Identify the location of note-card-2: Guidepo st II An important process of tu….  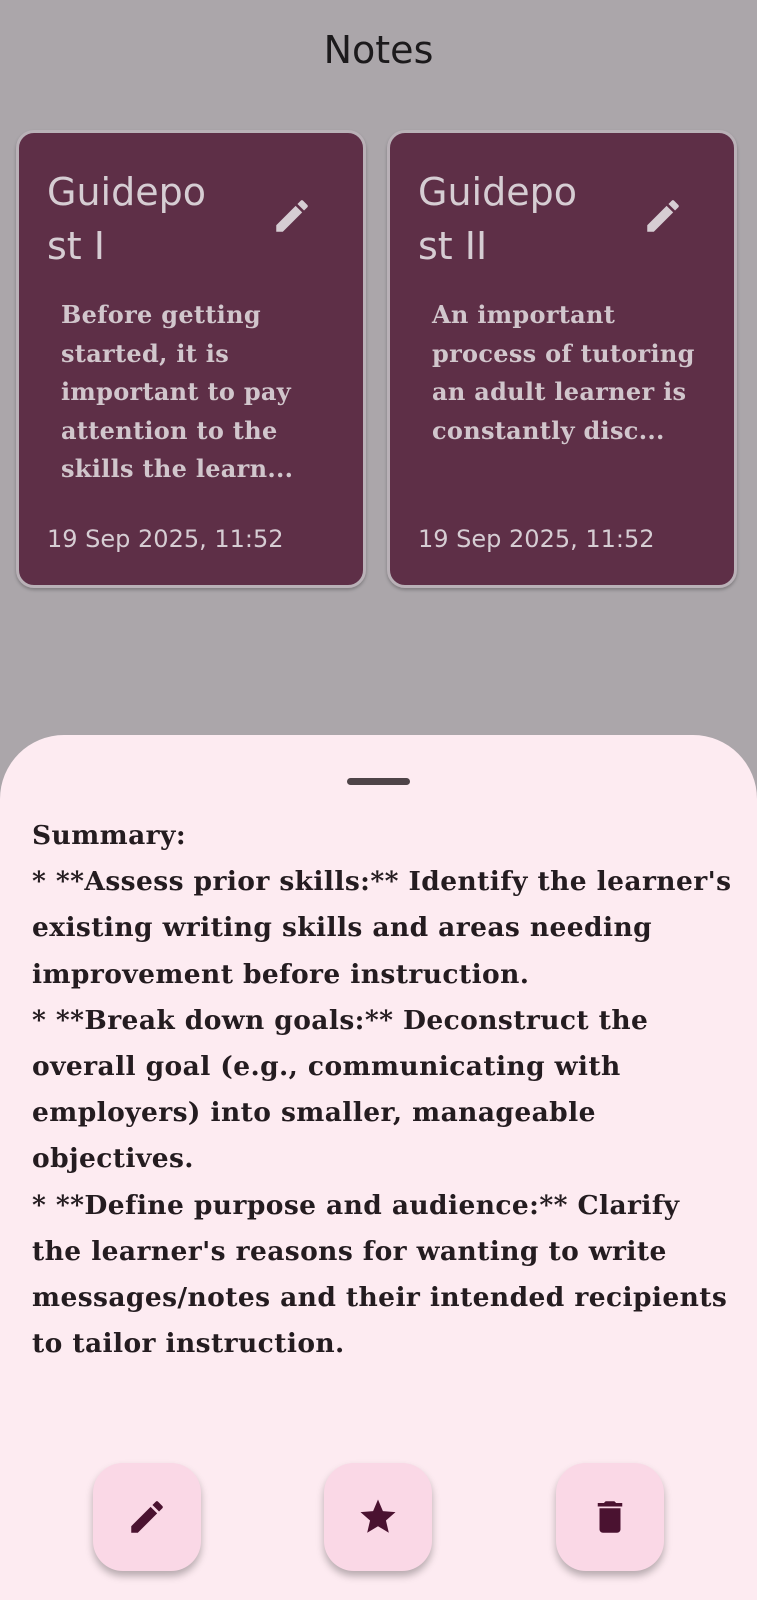
(562, 359).